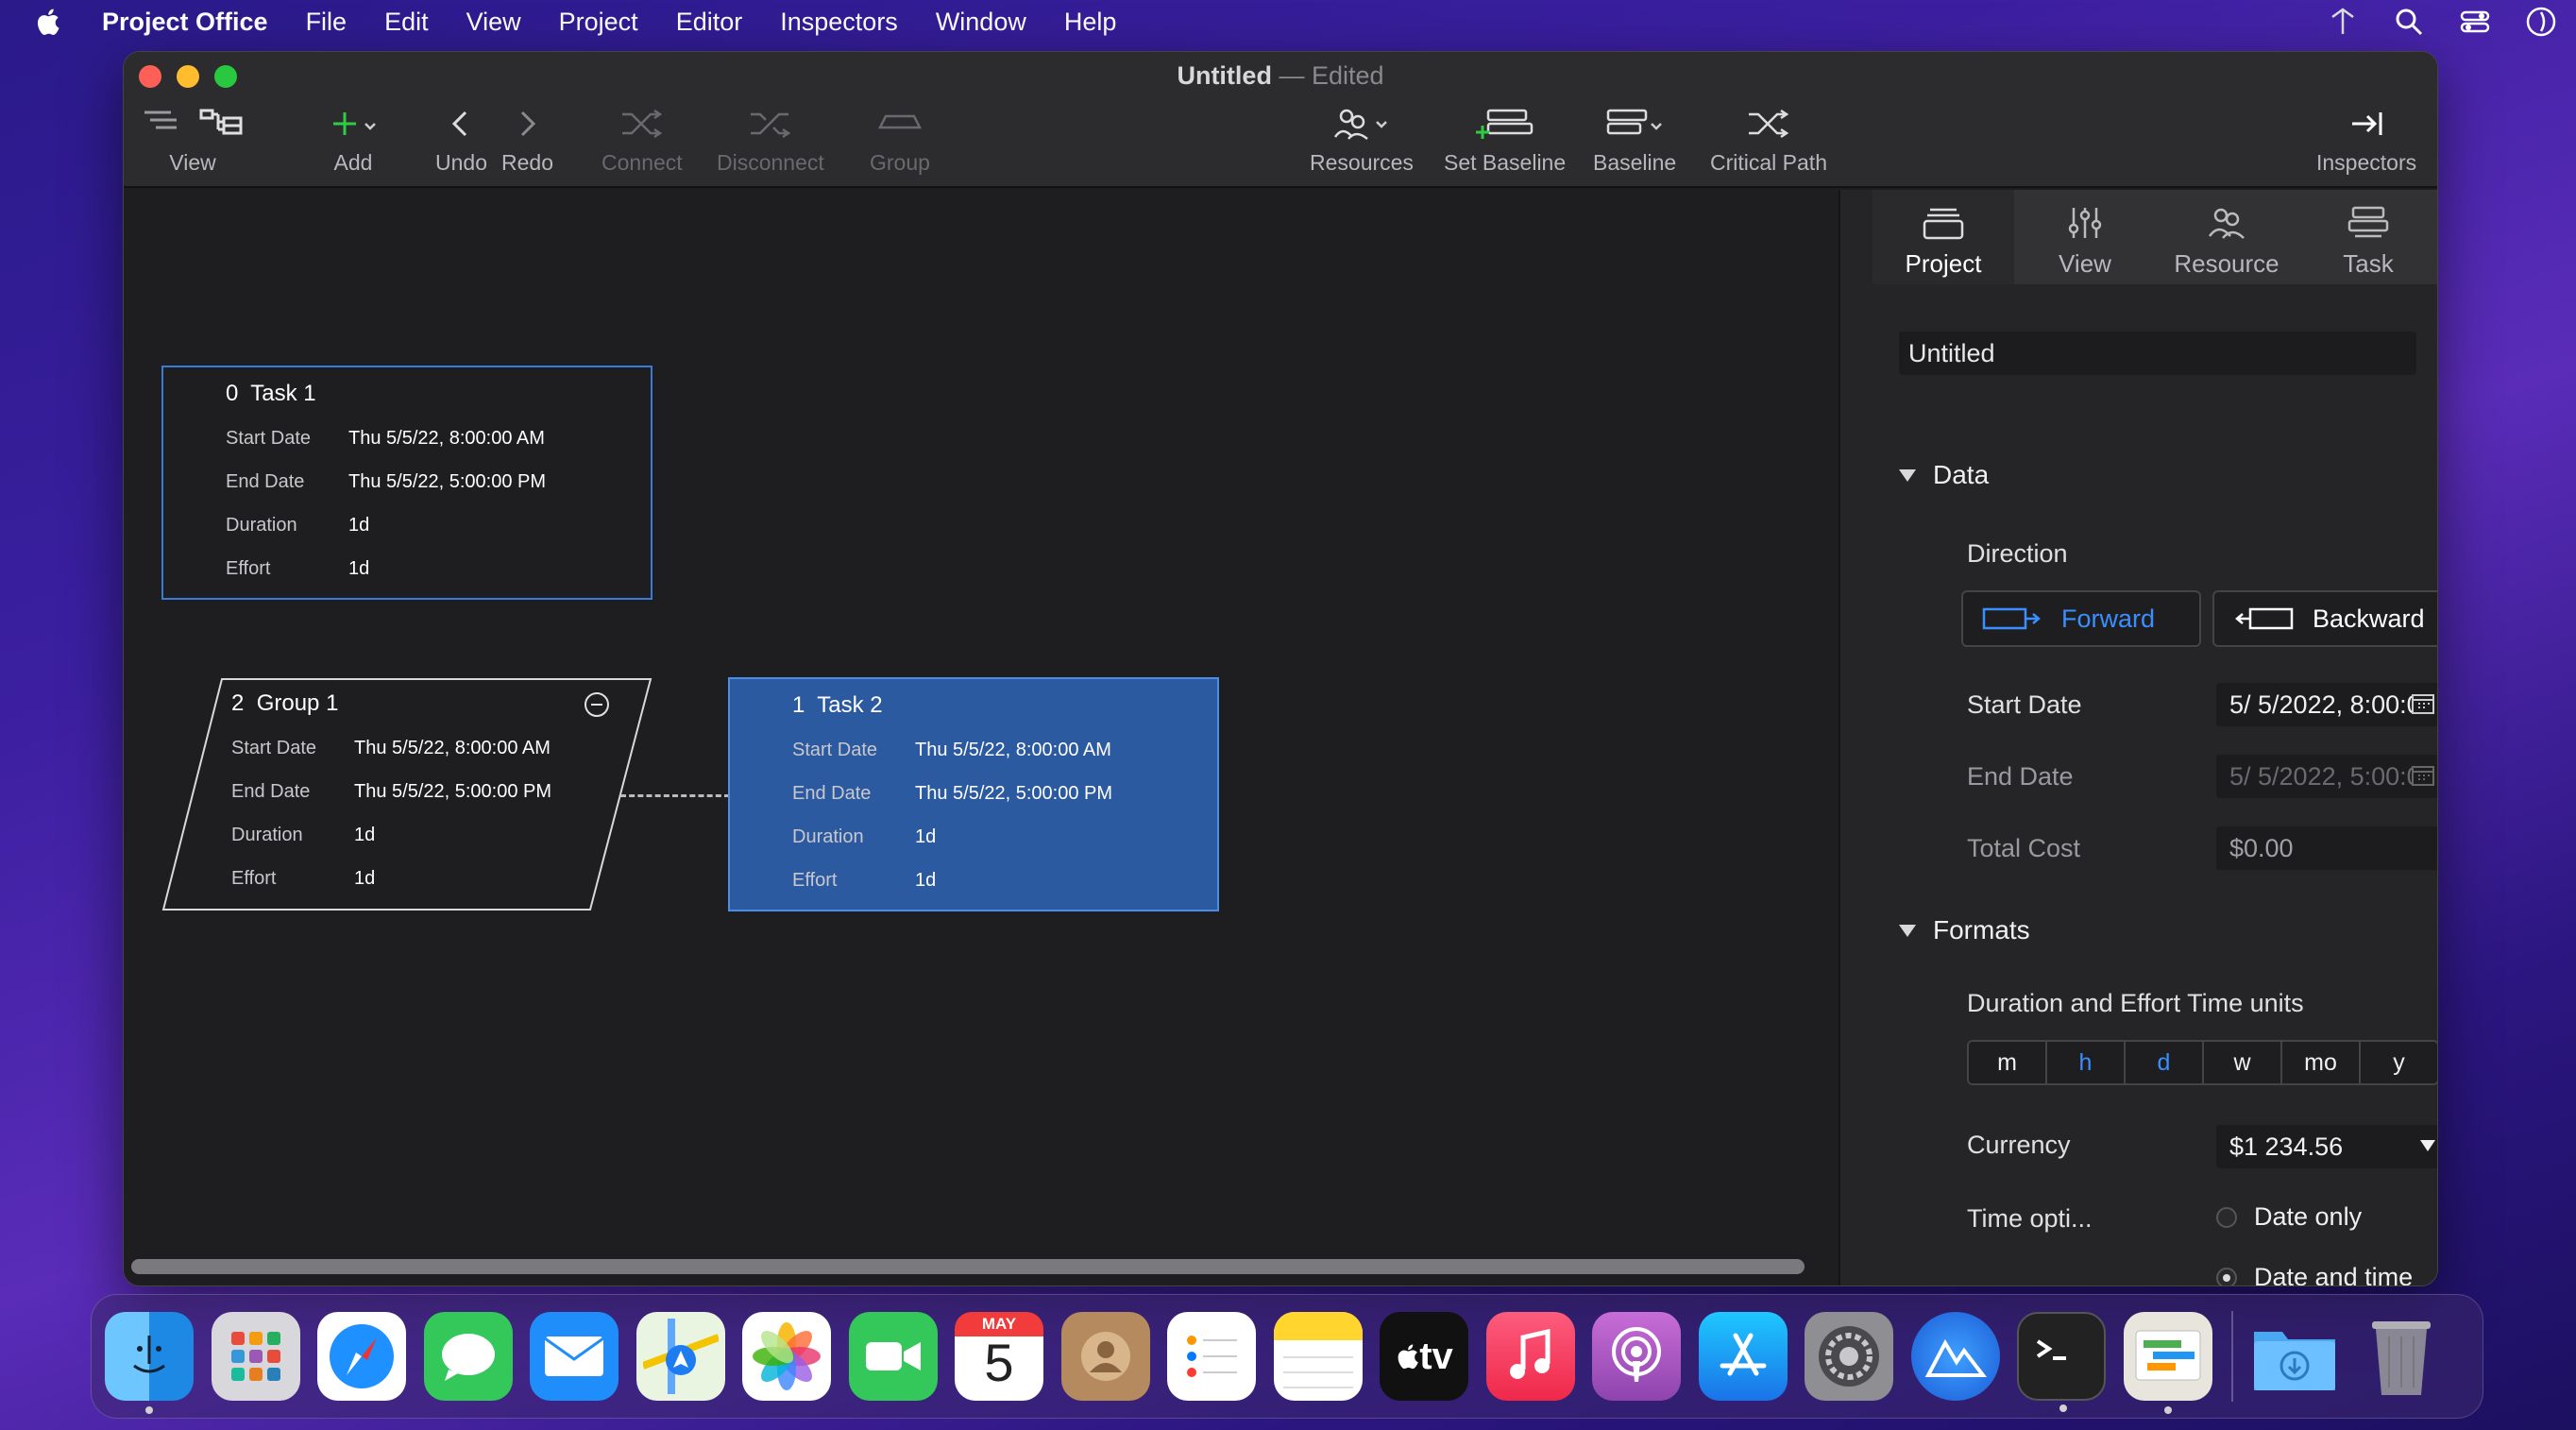 Image resolution: width=2576 pixels, height=1430 pixels. I want to click on currency-select: $1 234.56, so click(2326, 1146).